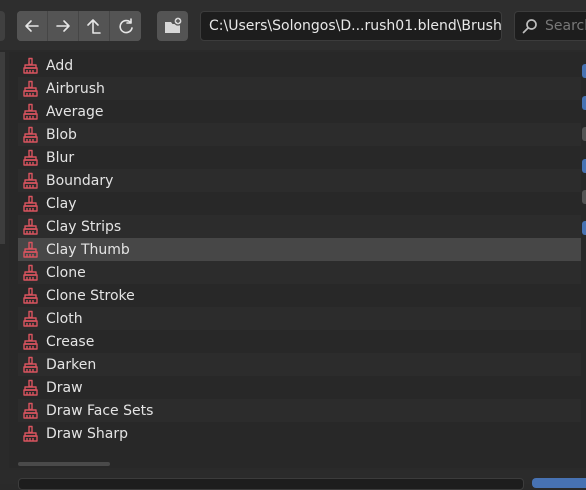 This screenshot has width=586, height=490. I want to click on side-panel-edge-lower, so click(2, 148).